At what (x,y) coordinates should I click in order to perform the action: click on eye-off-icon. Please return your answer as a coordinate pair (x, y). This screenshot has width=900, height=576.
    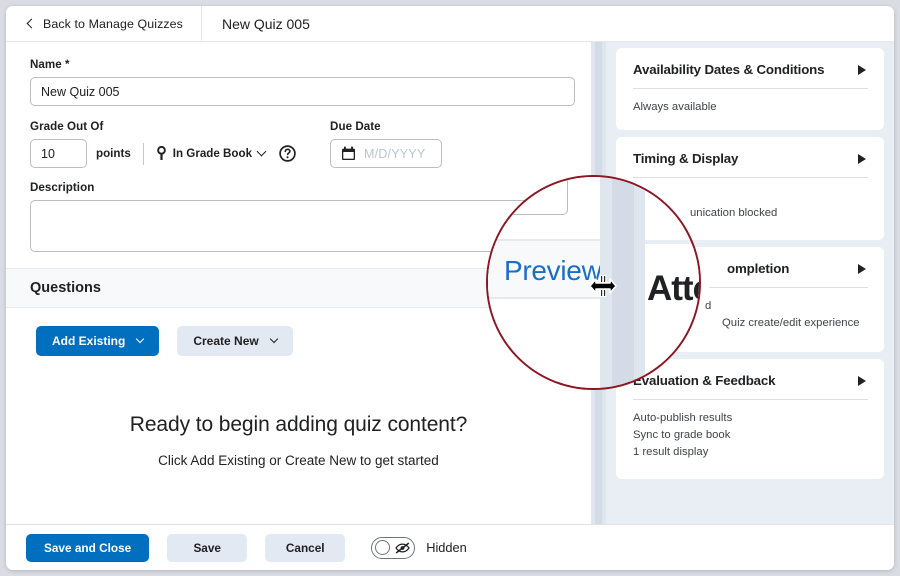
    Looking at the image, I should click on (402, 547).